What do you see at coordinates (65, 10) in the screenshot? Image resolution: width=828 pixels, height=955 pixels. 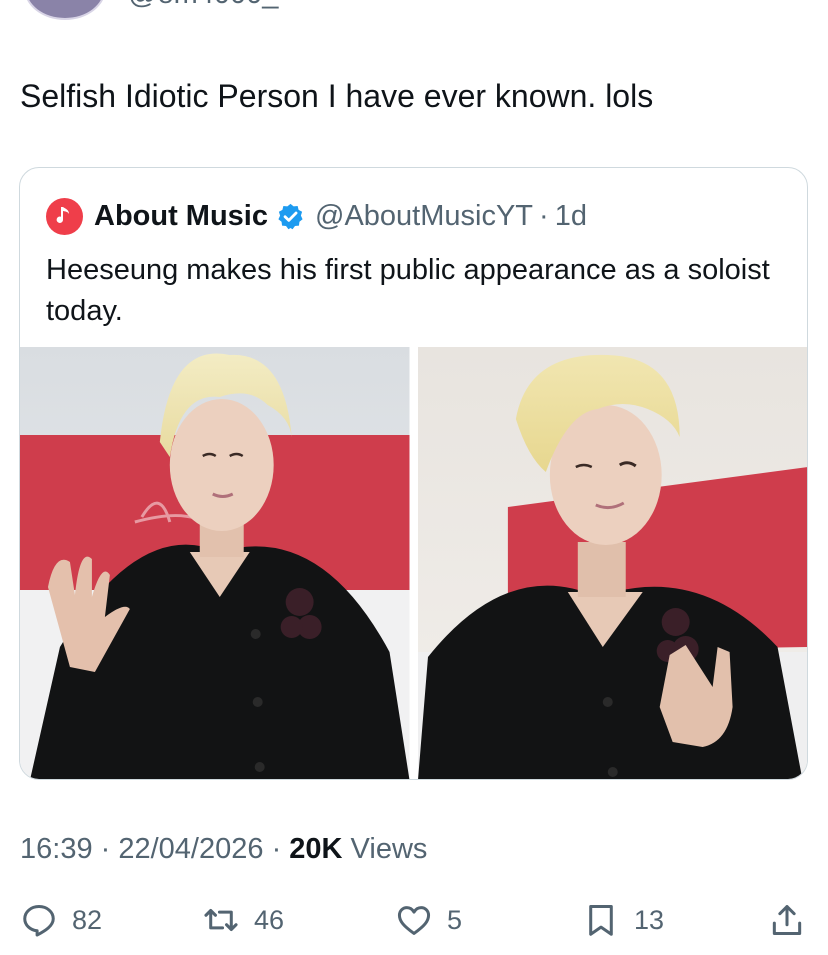 I see `author-avatar` at bounding box center [65, 10].